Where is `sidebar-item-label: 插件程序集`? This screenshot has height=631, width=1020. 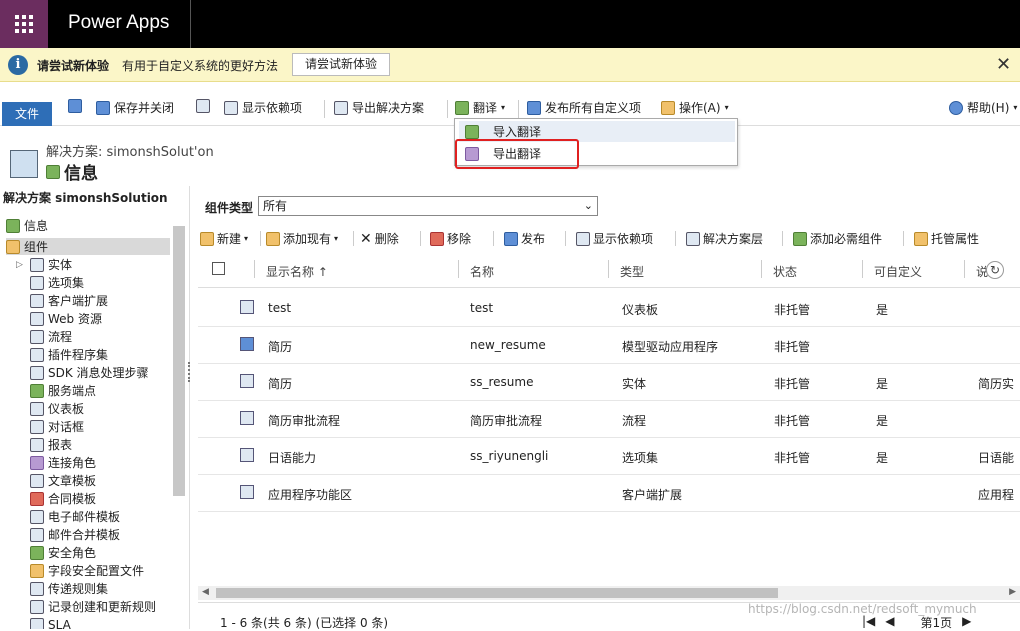 sidebar-item-label: 插件程序集 is located at coordinates (78, 355).